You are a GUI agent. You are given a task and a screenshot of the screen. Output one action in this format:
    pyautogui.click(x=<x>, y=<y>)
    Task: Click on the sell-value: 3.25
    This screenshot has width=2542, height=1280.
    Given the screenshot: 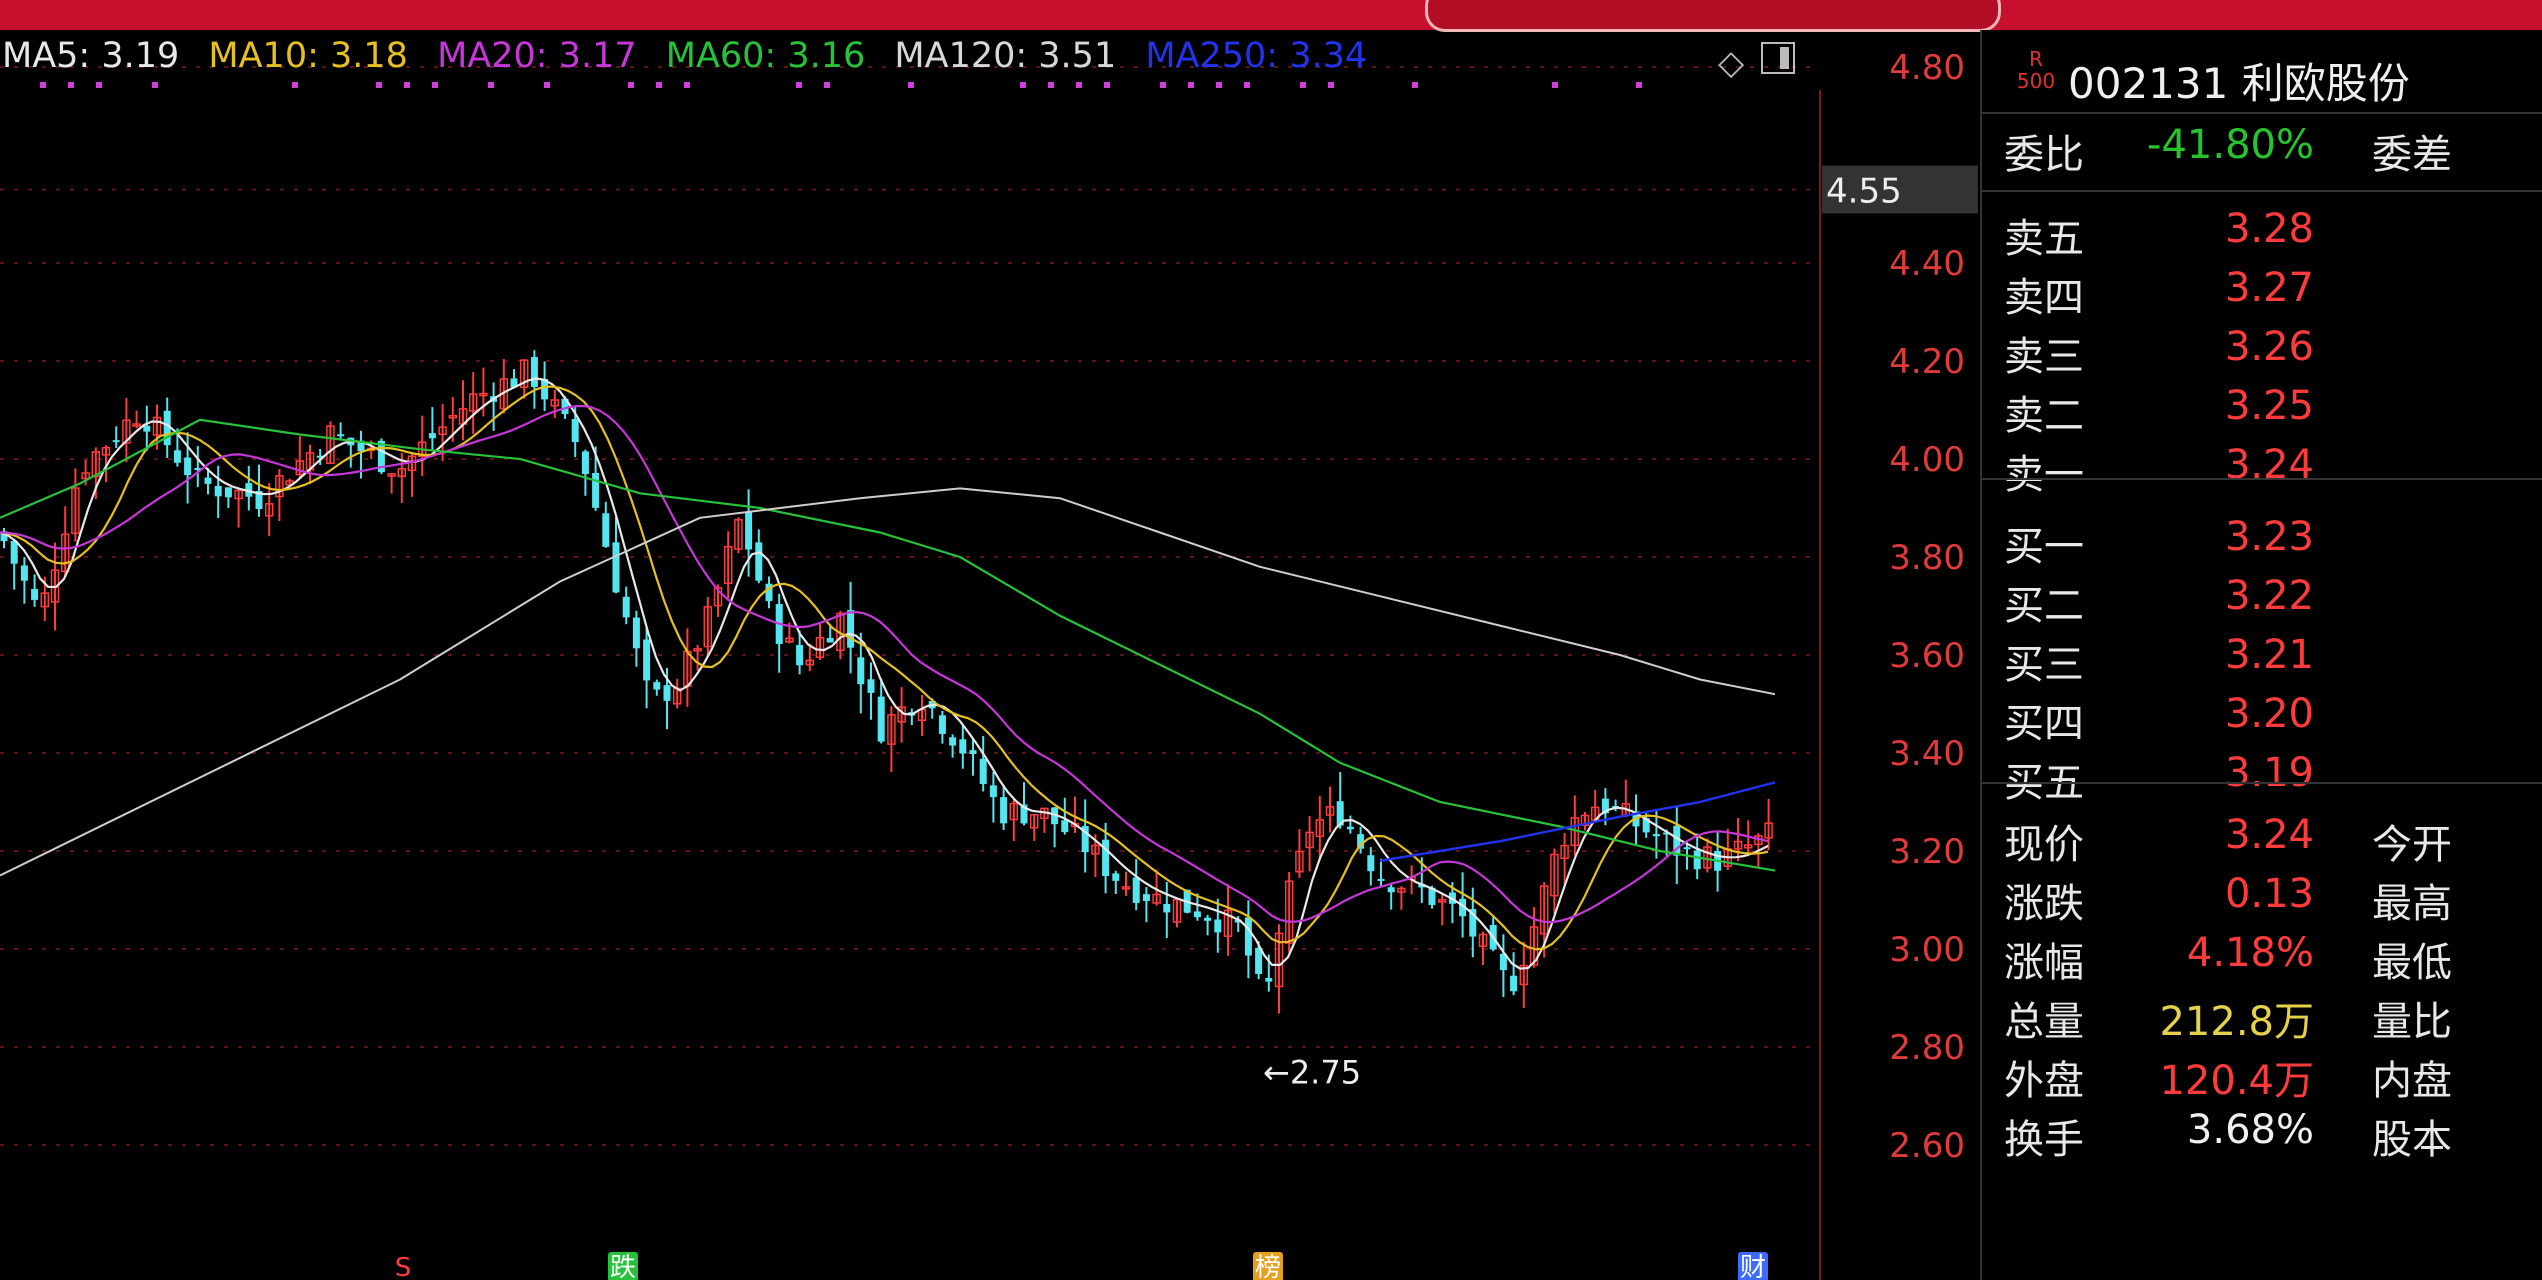 What is the action you would take?
    pyautogui.click(x=2269, y=406)
    